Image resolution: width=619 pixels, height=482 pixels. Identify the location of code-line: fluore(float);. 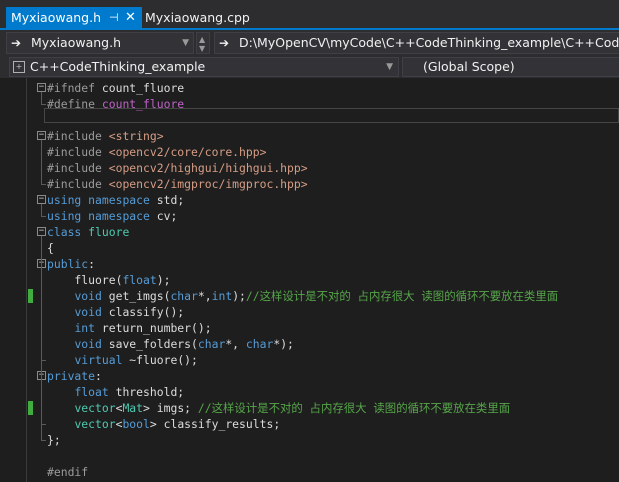
(108, 280).